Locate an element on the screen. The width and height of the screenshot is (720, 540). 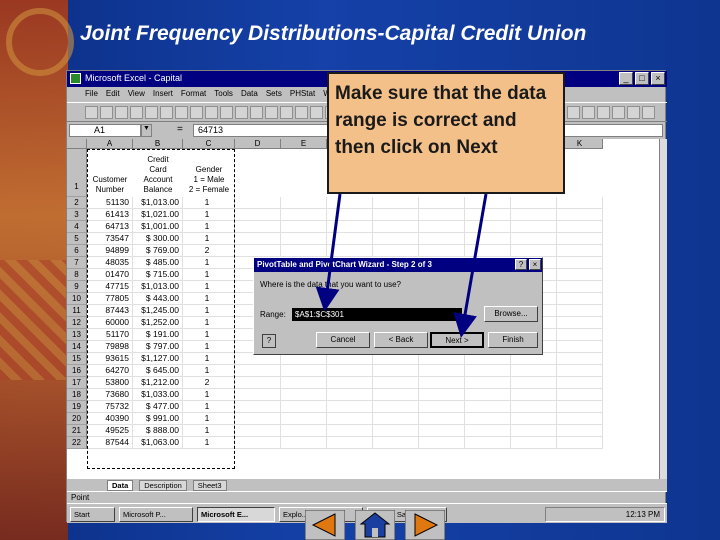
range-input: $A$1:$C$301 is located at coordinates (377, 314).